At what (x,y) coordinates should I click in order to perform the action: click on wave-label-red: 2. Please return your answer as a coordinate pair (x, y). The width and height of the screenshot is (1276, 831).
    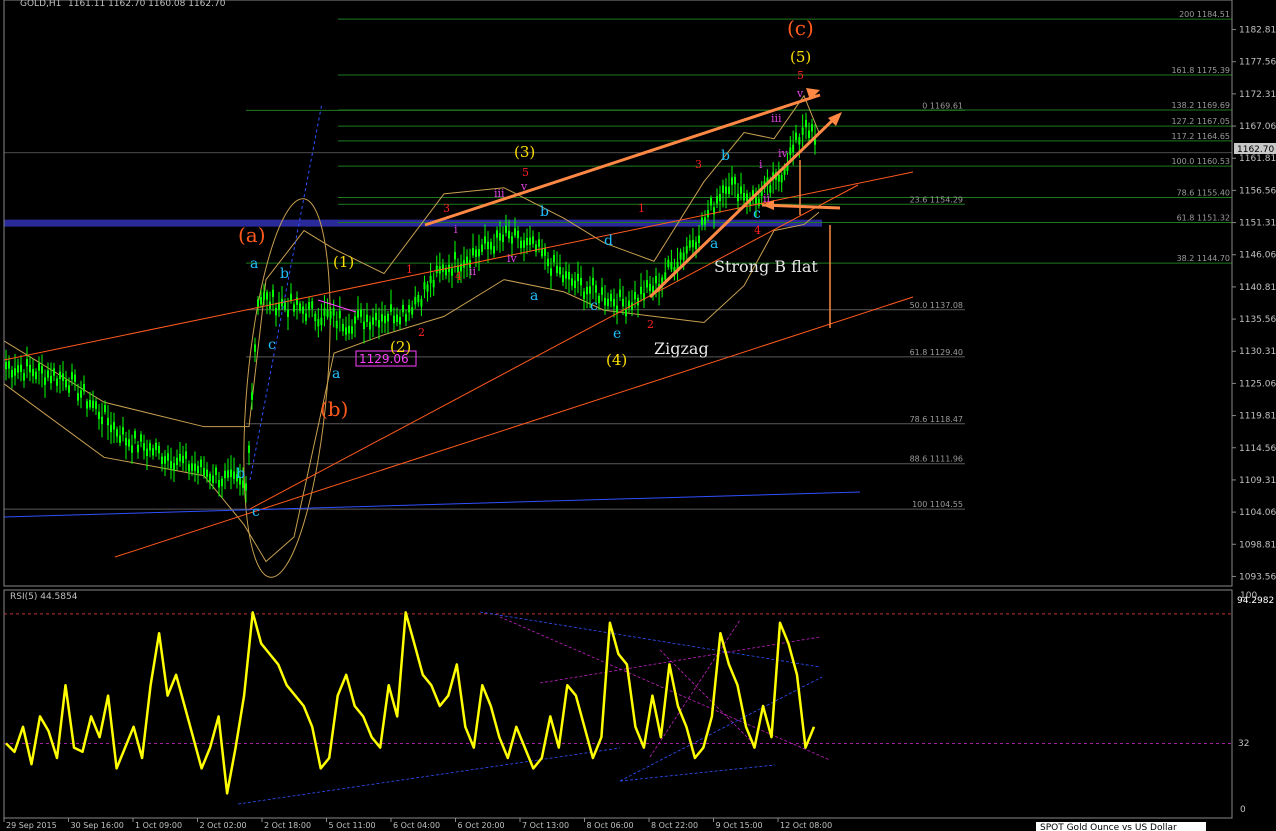
    Looking at the image, I should click on (650, 324).